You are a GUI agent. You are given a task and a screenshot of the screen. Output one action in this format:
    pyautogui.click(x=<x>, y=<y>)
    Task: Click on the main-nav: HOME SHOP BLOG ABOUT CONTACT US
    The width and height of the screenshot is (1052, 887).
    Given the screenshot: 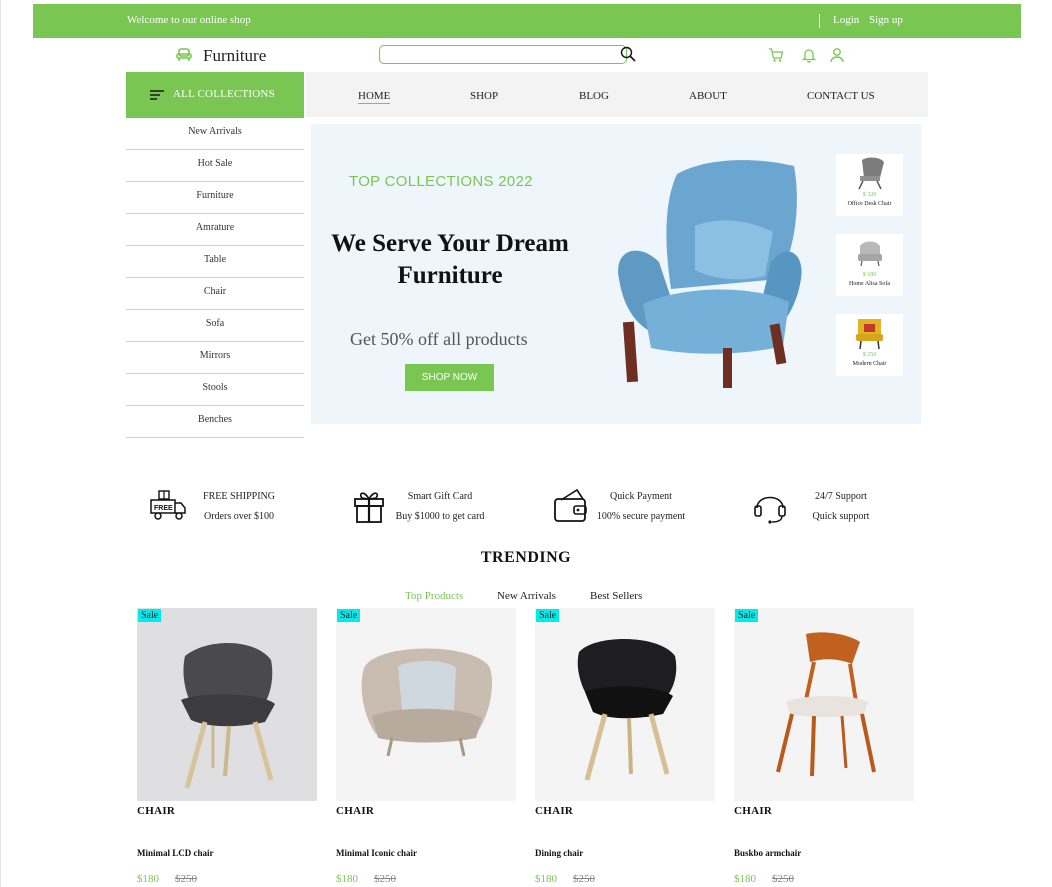 What is the action you would take?
    pyautogui.click(x=617, y=94)
    